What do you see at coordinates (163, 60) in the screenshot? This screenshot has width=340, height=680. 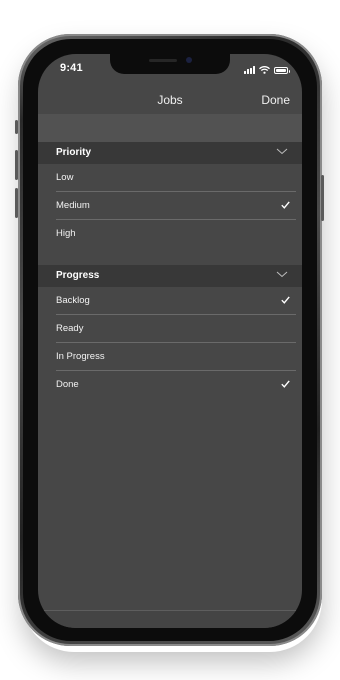 I see `speaker-grille` at bounding box center [163, 60].